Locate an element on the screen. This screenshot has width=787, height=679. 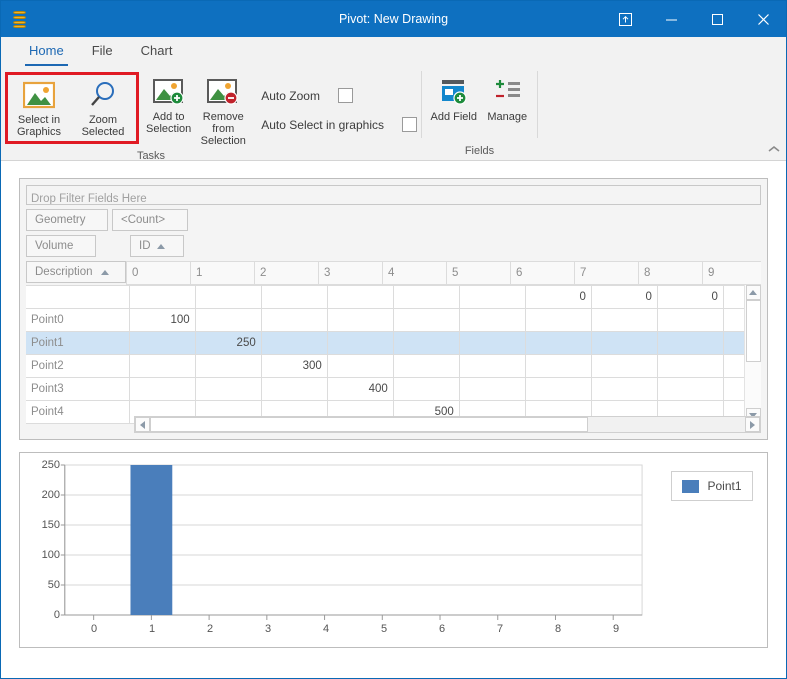
horizontal-scrollbar is located at coordinates (447, 424).